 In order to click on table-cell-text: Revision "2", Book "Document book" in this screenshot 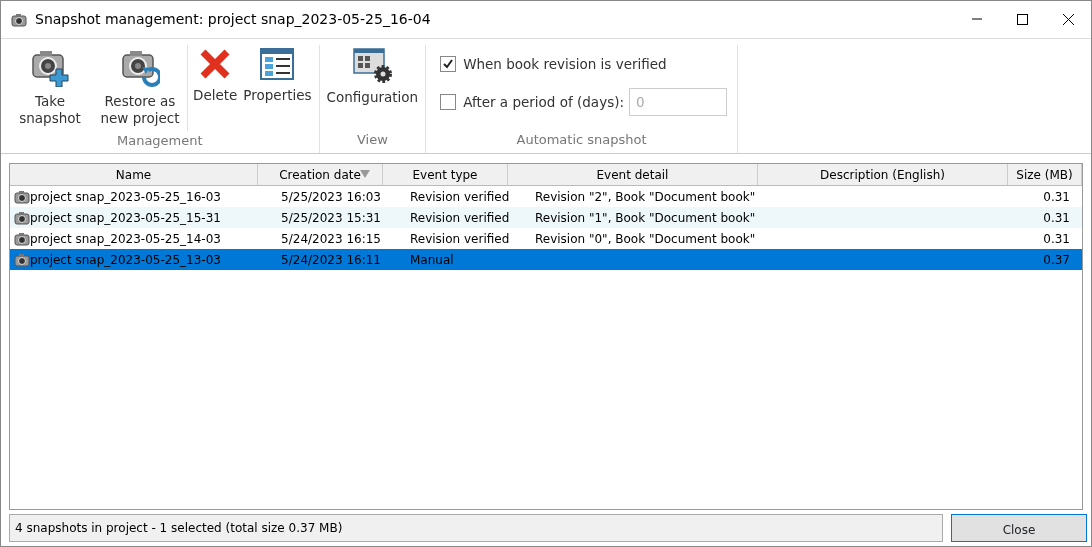, I will do `click(645, 197)`.